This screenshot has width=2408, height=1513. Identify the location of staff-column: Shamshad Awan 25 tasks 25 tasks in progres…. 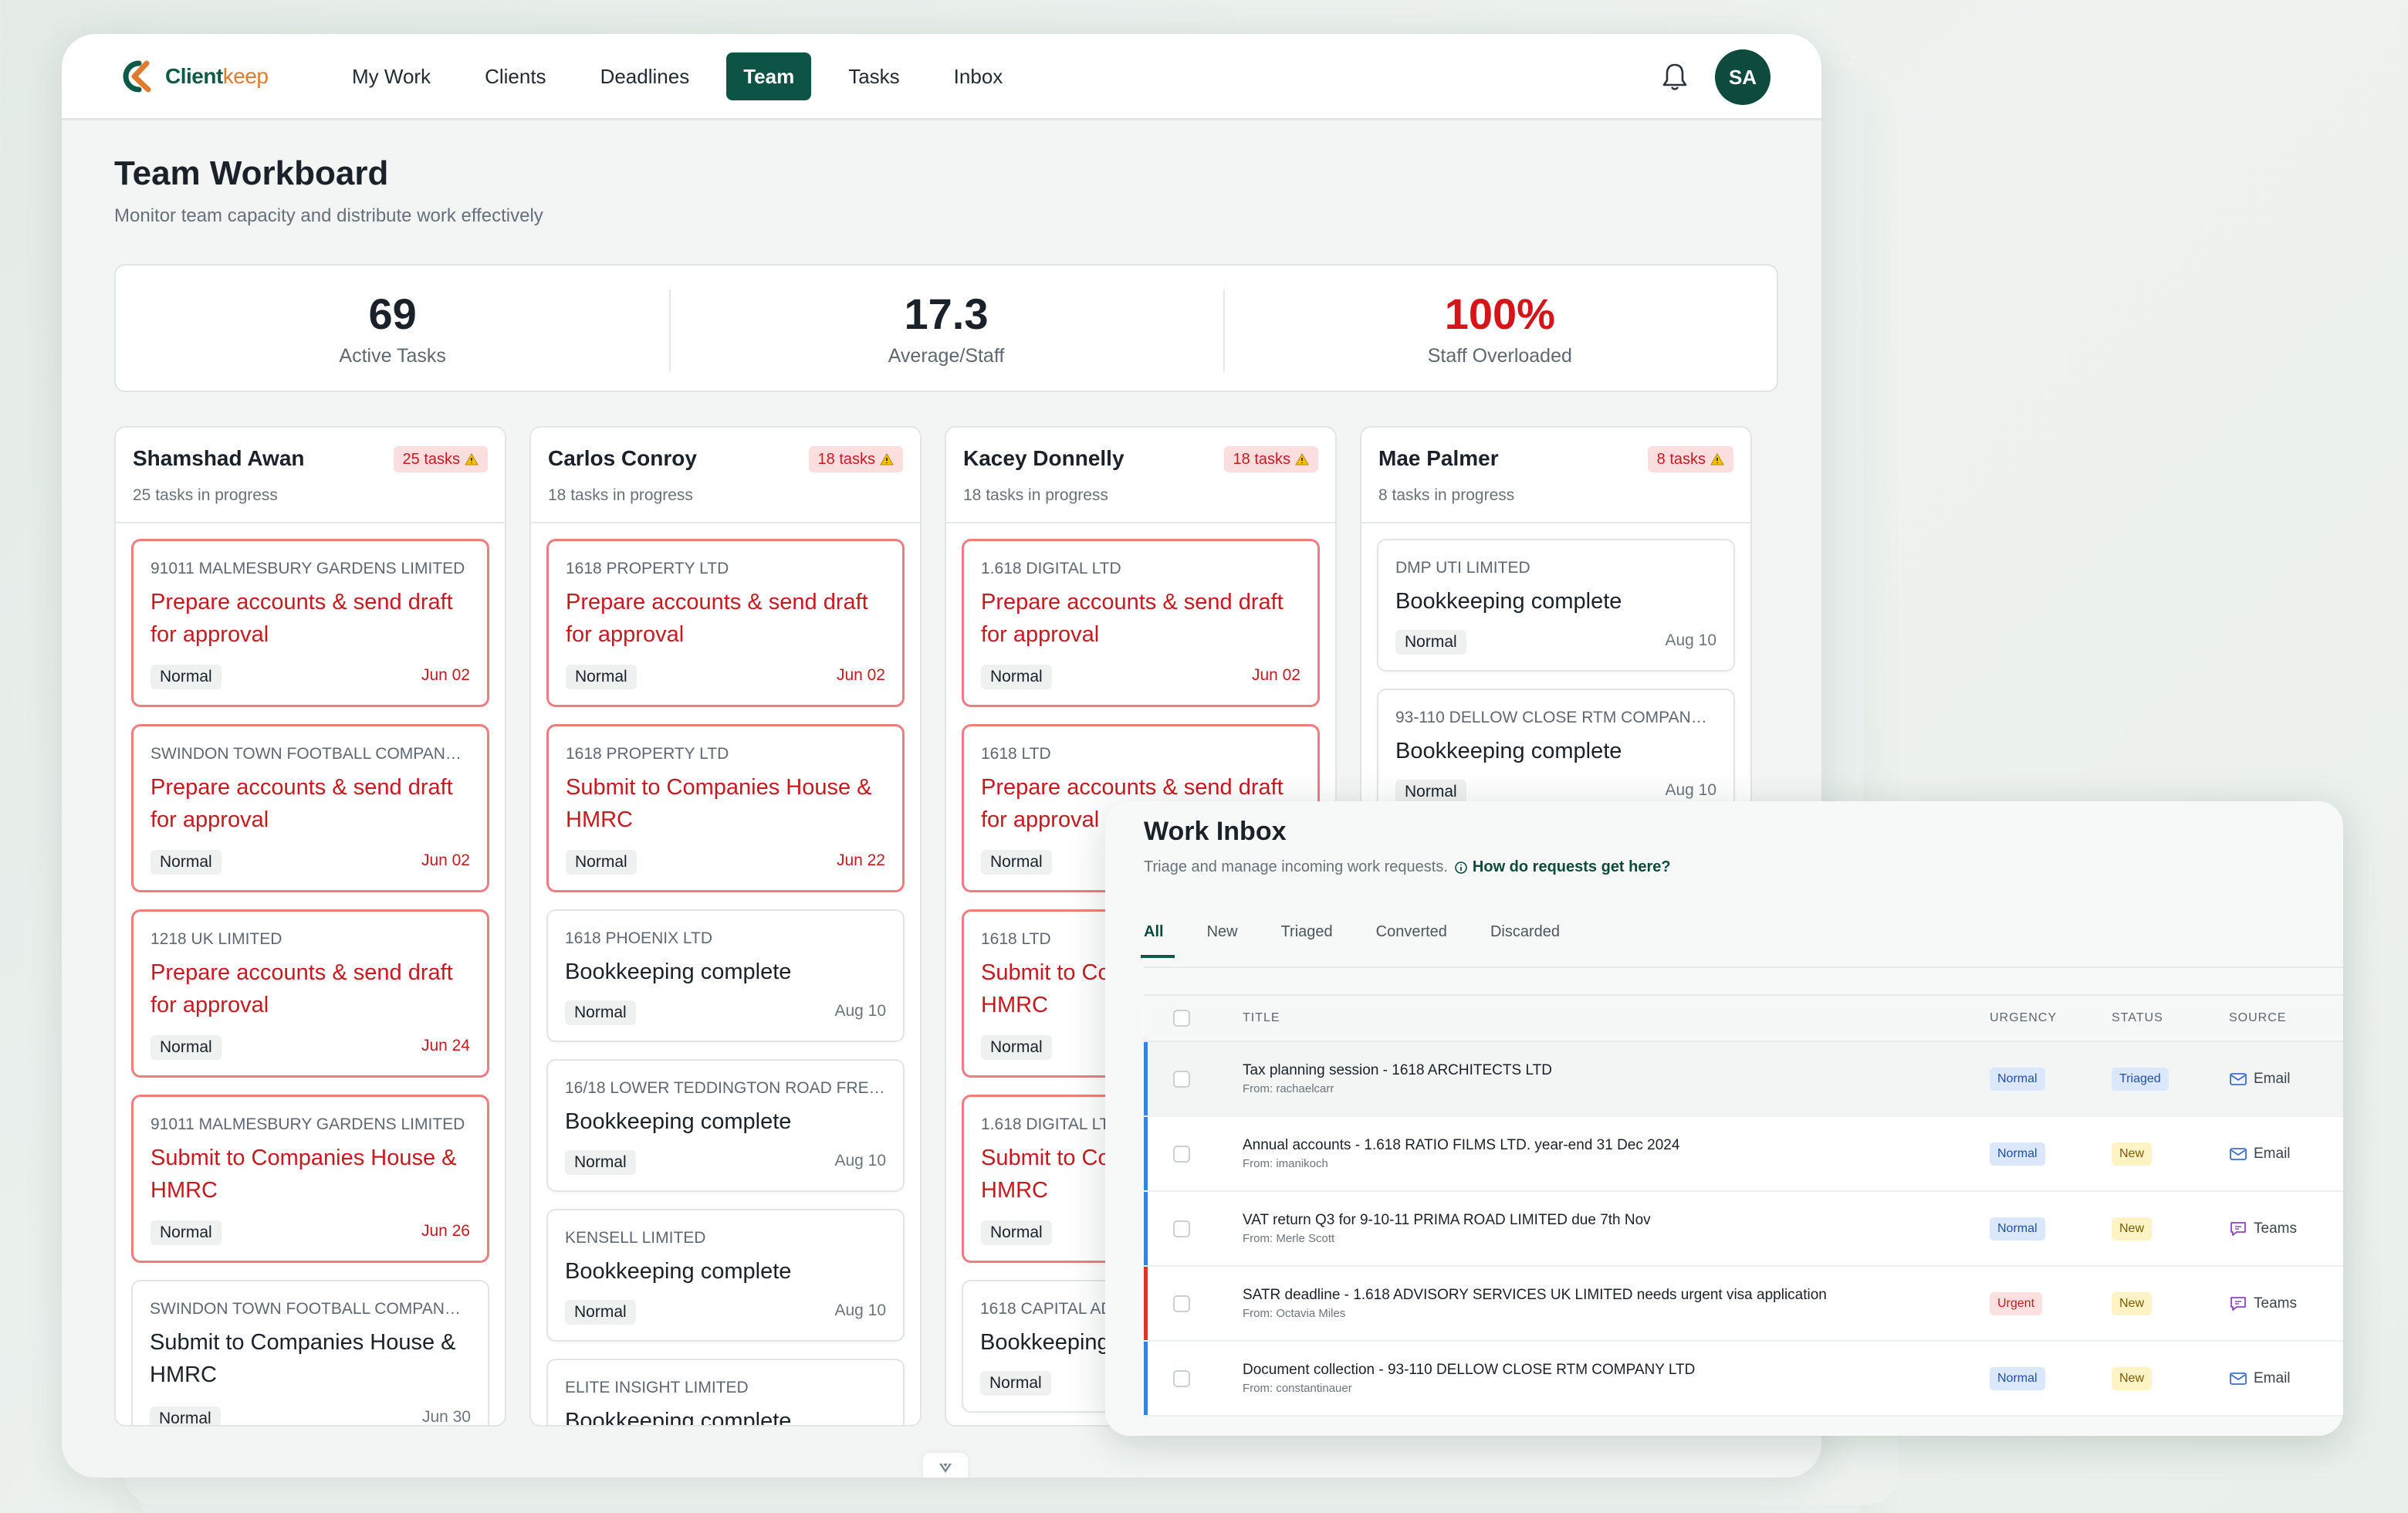
(310, 926).